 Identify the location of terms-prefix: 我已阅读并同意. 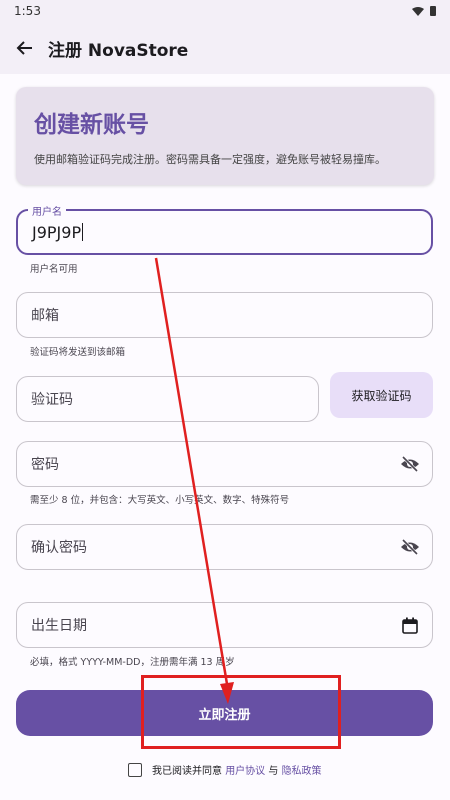
(187, 771).